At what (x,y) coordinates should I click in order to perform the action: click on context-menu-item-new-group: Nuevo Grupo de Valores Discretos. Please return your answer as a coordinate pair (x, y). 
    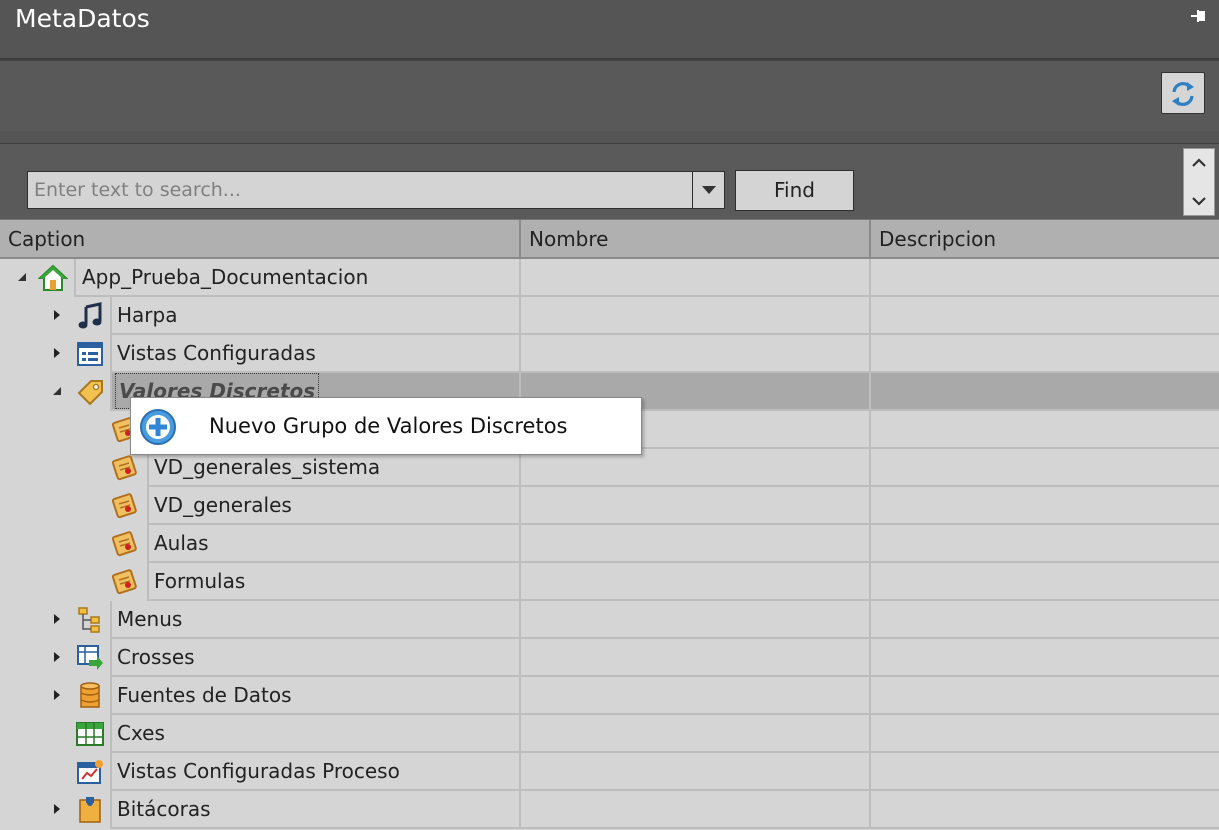
    Looking at the image, I should click on (388, 426).